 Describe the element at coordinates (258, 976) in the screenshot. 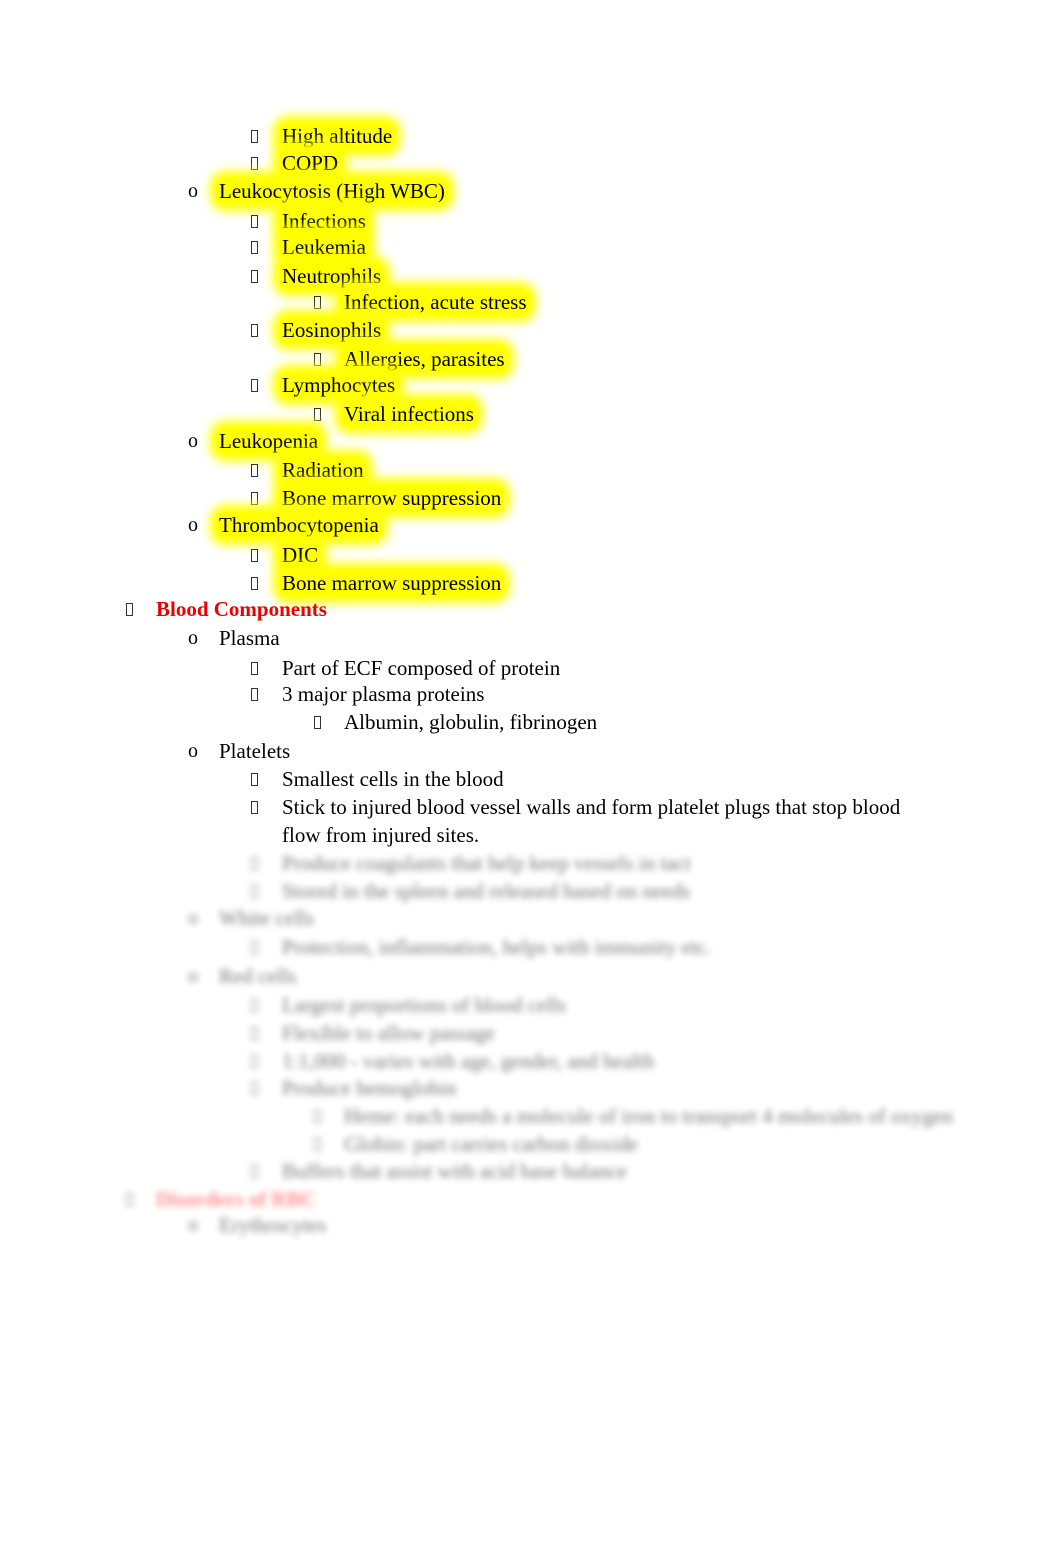

I see `item-text: Red cells` at that location.